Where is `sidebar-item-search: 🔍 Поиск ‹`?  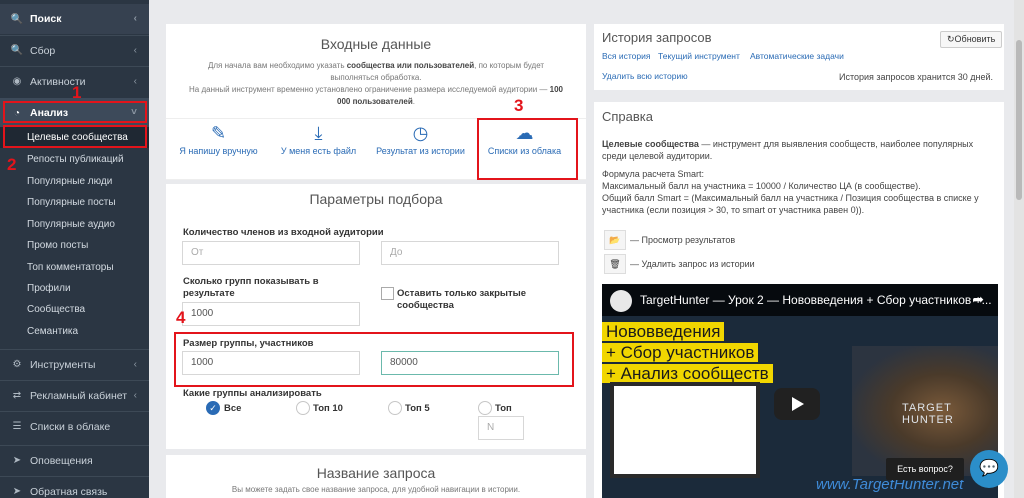 sidebar-item-search: 🔍 Поиск ‹ is located at coordinates (74, 19).